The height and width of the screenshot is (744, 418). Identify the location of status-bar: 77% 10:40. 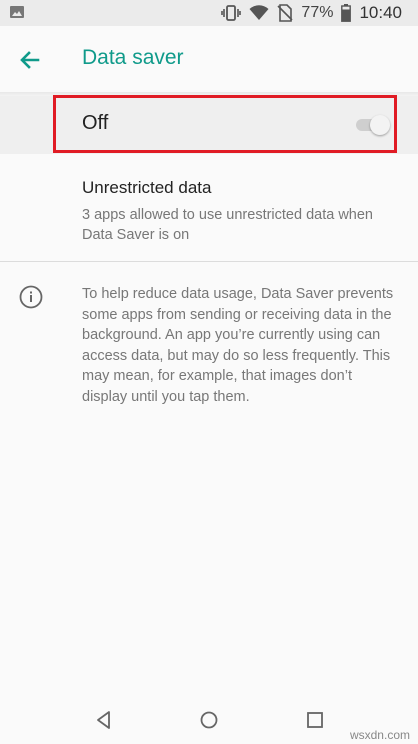
(209, 13).